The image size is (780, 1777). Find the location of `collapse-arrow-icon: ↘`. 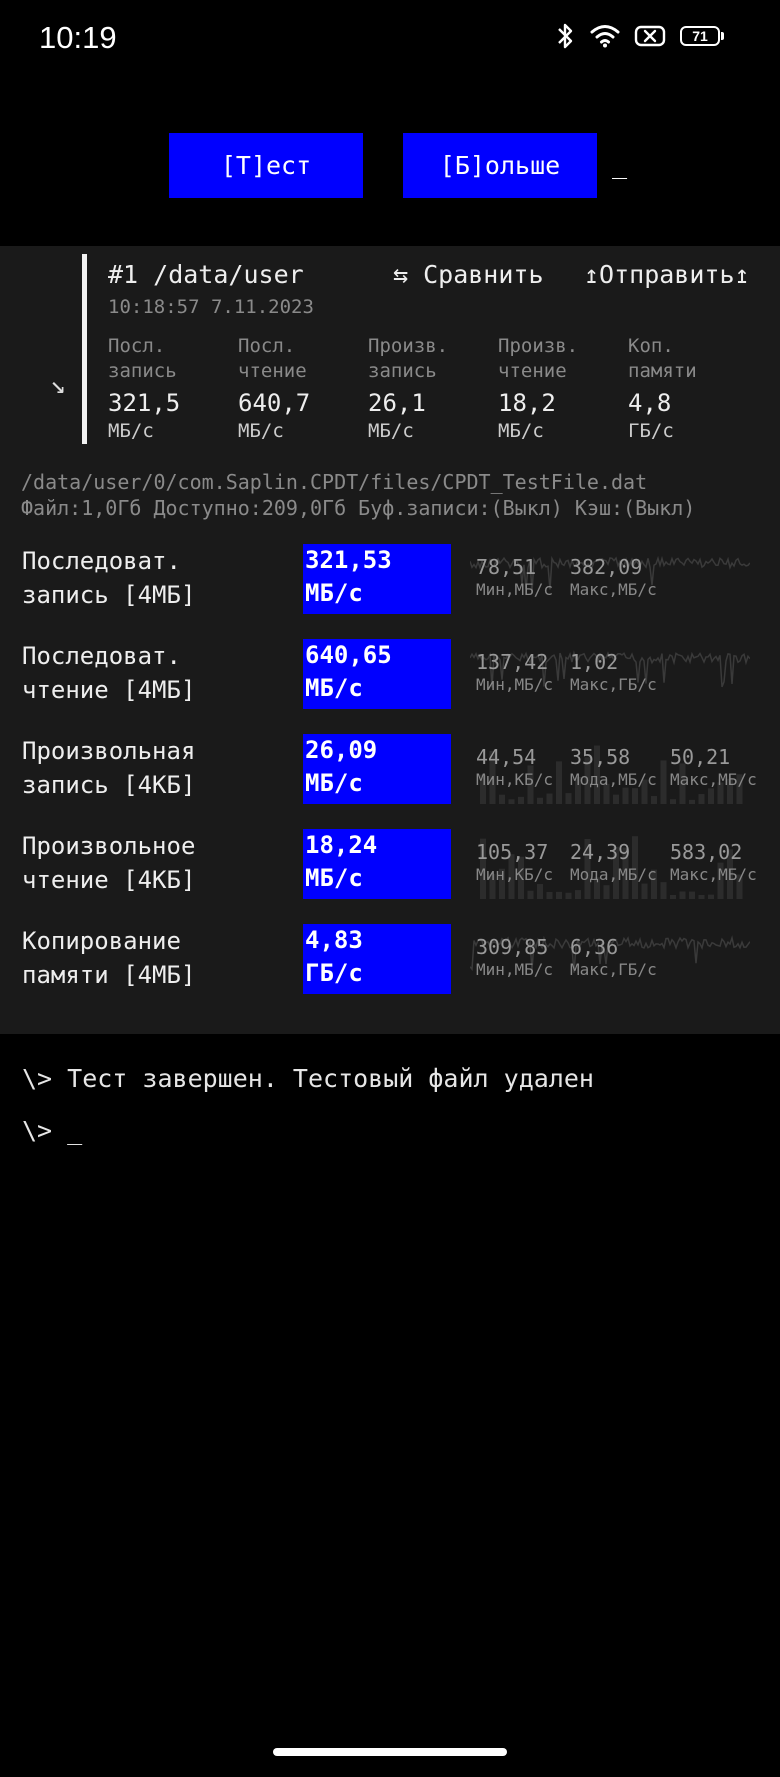

collapse-arrow-icon: ↘ is located at coordinates (58, 385).